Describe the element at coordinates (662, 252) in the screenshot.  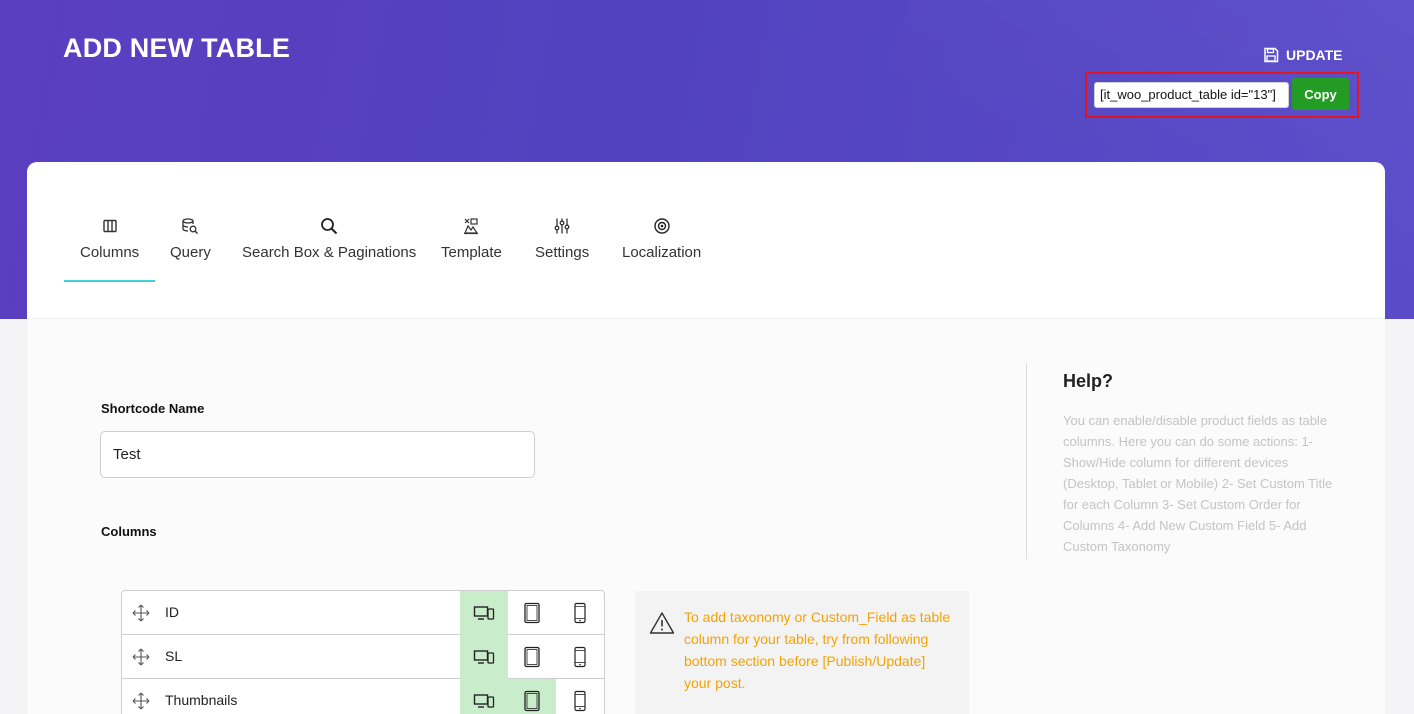
I see `tab-label: Localization` at that location.